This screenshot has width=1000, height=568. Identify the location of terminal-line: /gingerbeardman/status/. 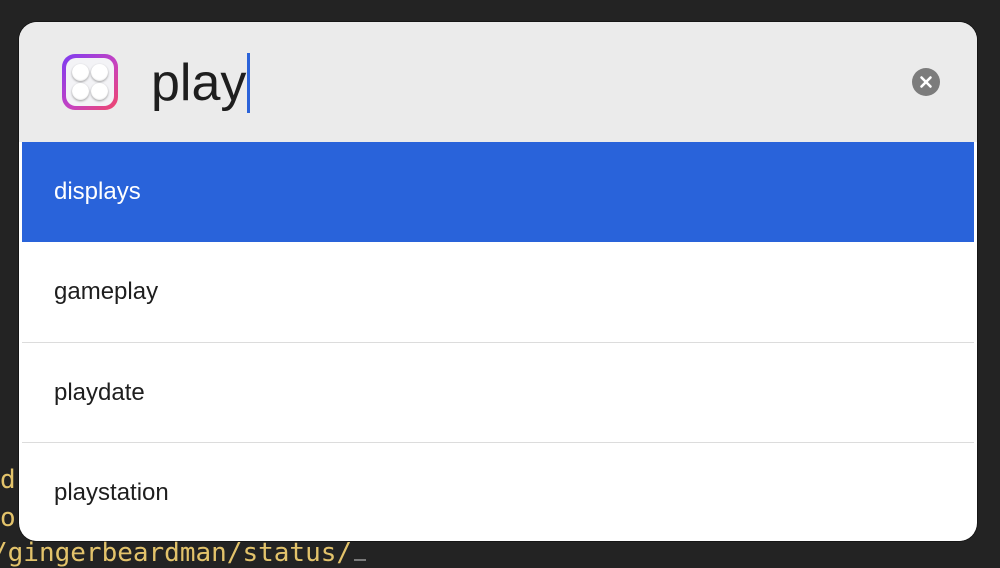
(183, 553).